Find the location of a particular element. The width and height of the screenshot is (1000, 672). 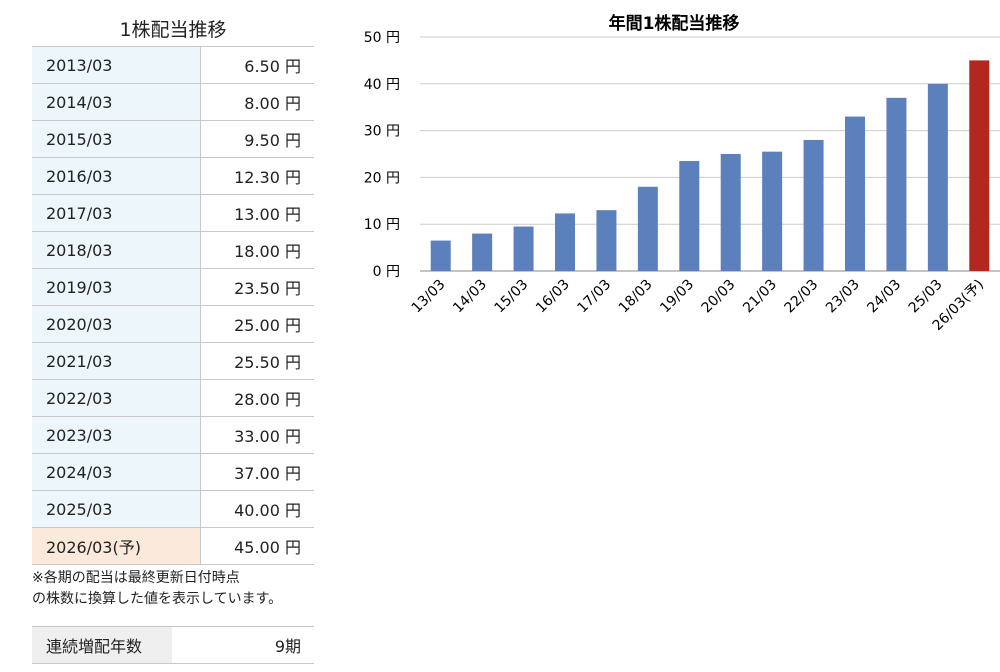

x-tick-label: 13/03 is located at coordinates (429, 297).